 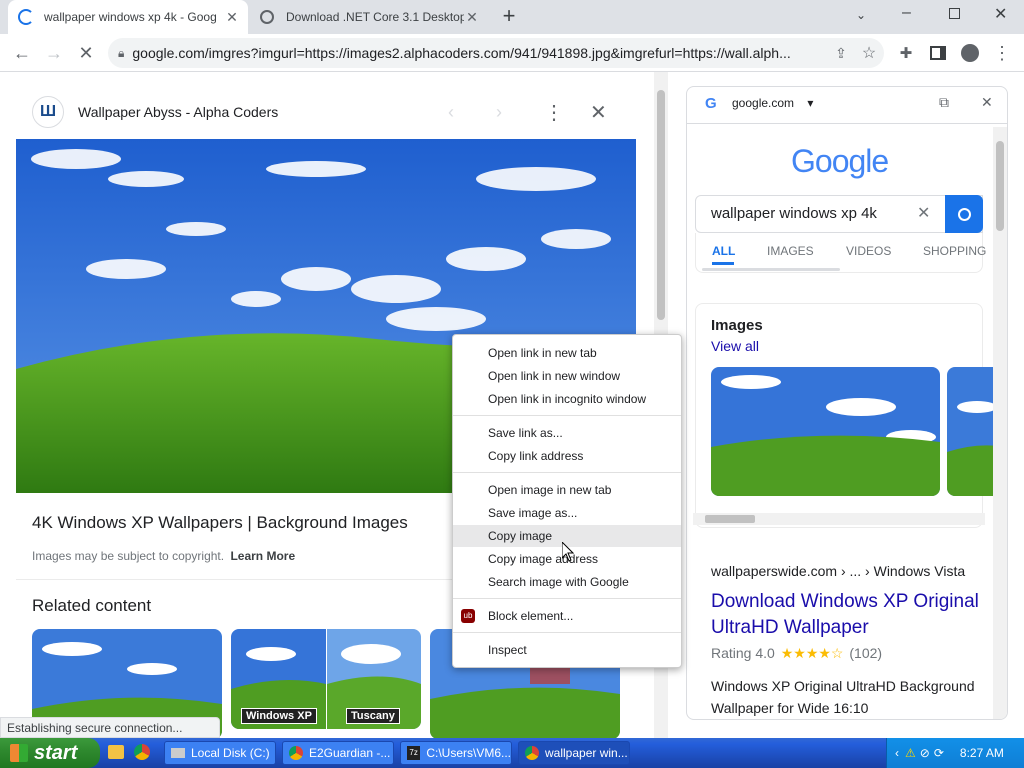 I want to click on search-icon, so click(x=964, y=214).